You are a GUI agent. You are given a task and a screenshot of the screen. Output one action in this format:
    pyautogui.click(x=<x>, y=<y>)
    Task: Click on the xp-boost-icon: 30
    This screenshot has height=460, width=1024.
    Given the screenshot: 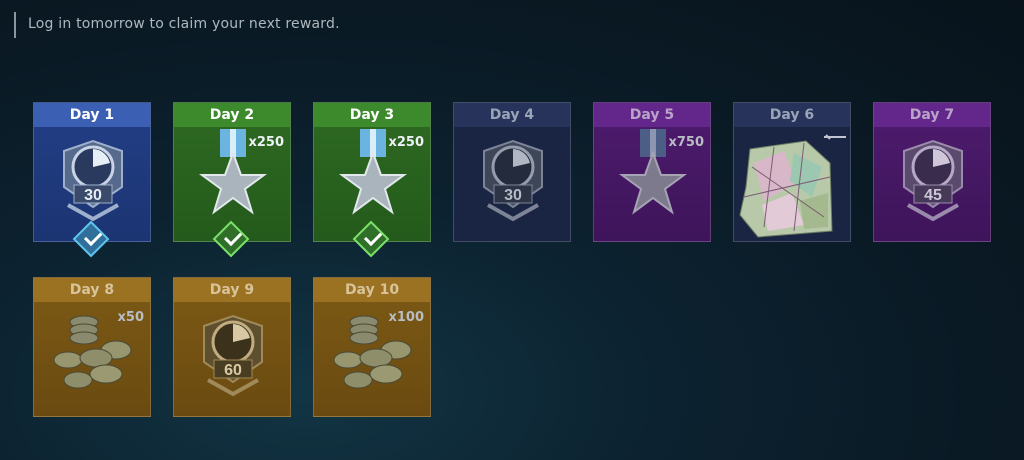 What is the action you would take?
    pyautogui.click(x=513, y=180)
    